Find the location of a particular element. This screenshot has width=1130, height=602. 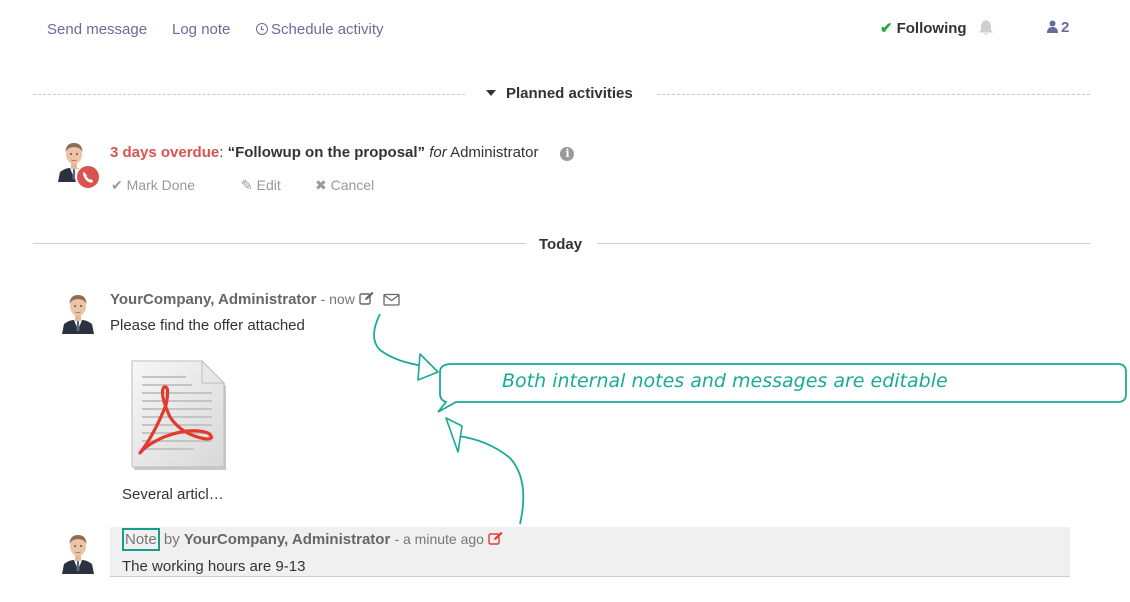

overdue-label: 3 days overdue is located at coordinates (165, 152).